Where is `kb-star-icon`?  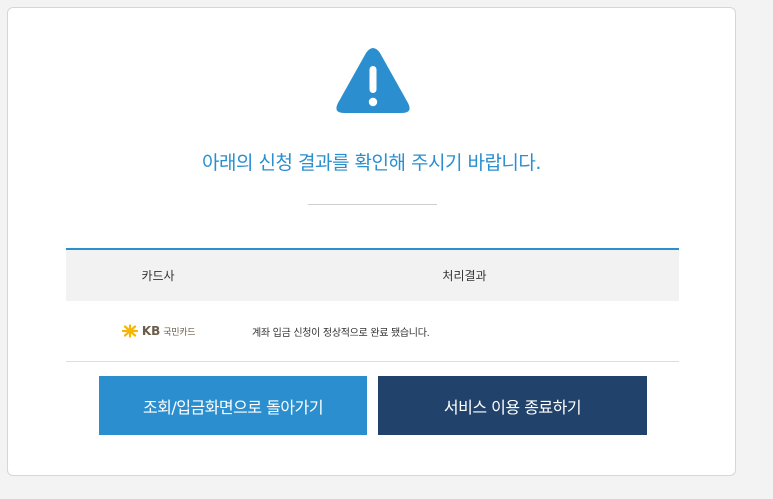
kb-star-icon is located at coordinates (129, 331).